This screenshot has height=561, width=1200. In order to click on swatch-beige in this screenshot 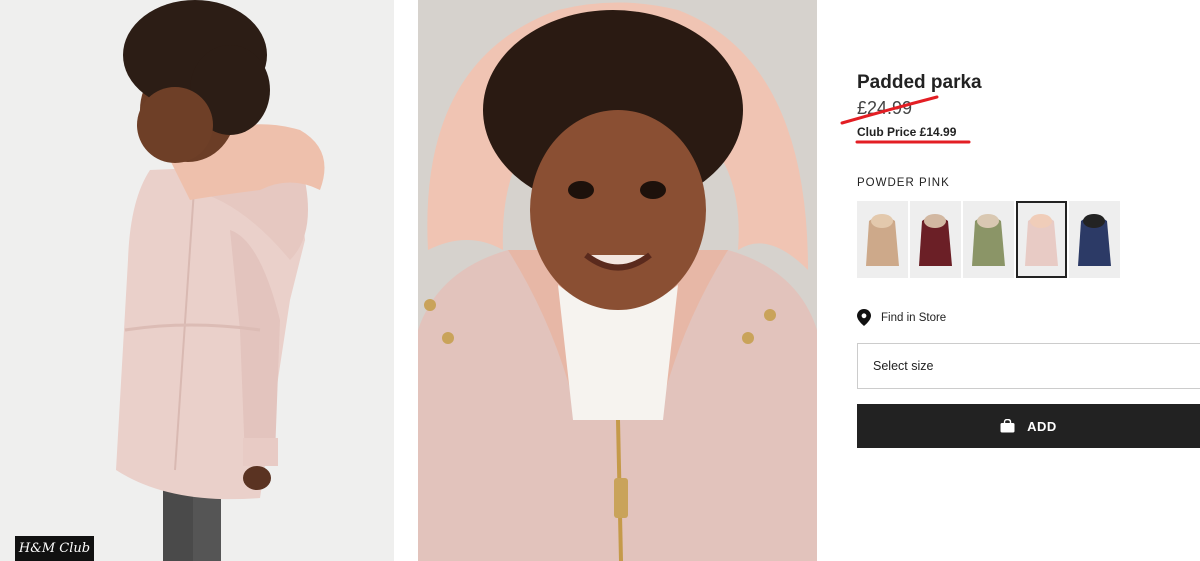, I will do `click(882, 239)`.